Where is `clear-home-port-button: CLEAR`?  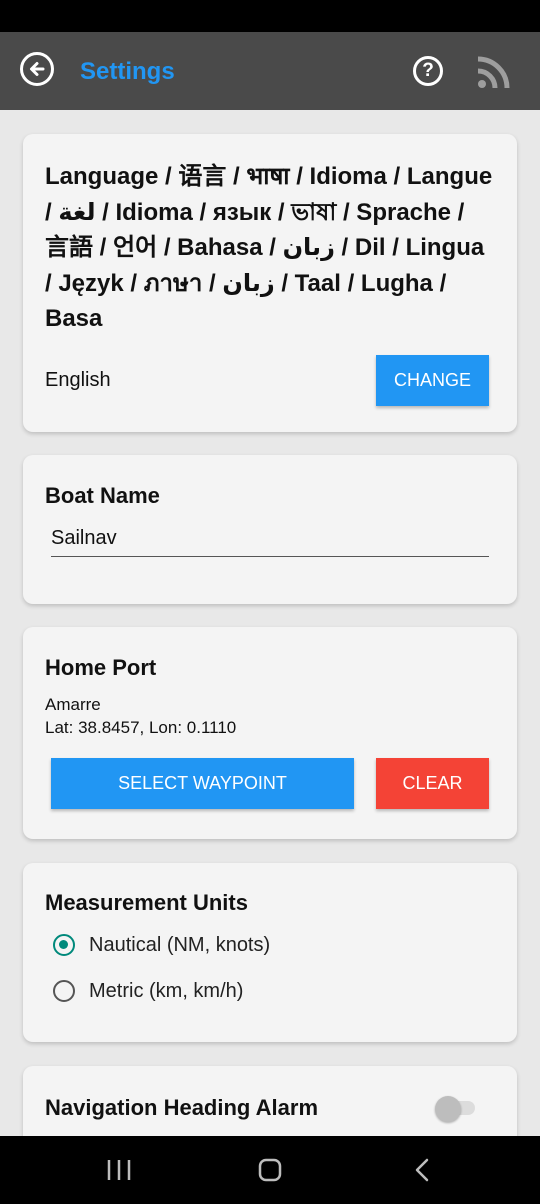
clear-home-port-button: CLEAR is located at coordinates (432, 783).